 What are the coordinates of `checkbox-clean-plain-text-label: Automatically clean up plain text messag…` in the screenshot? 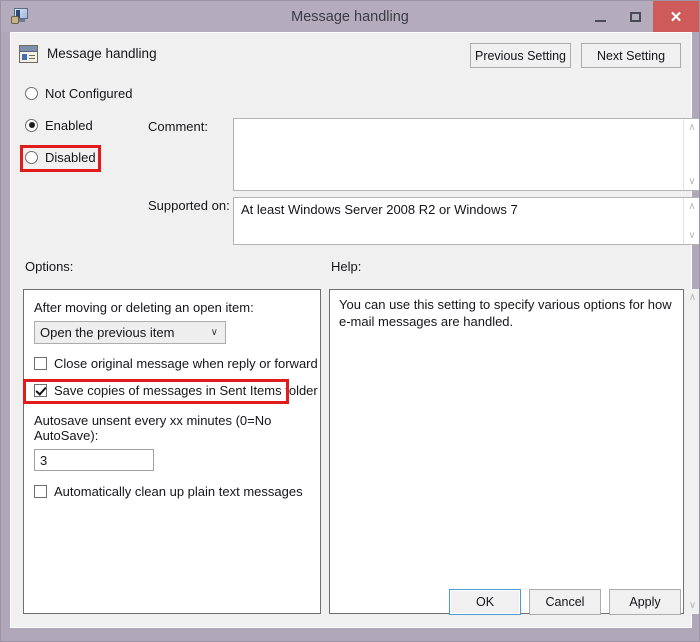 It's located at (178, 491).